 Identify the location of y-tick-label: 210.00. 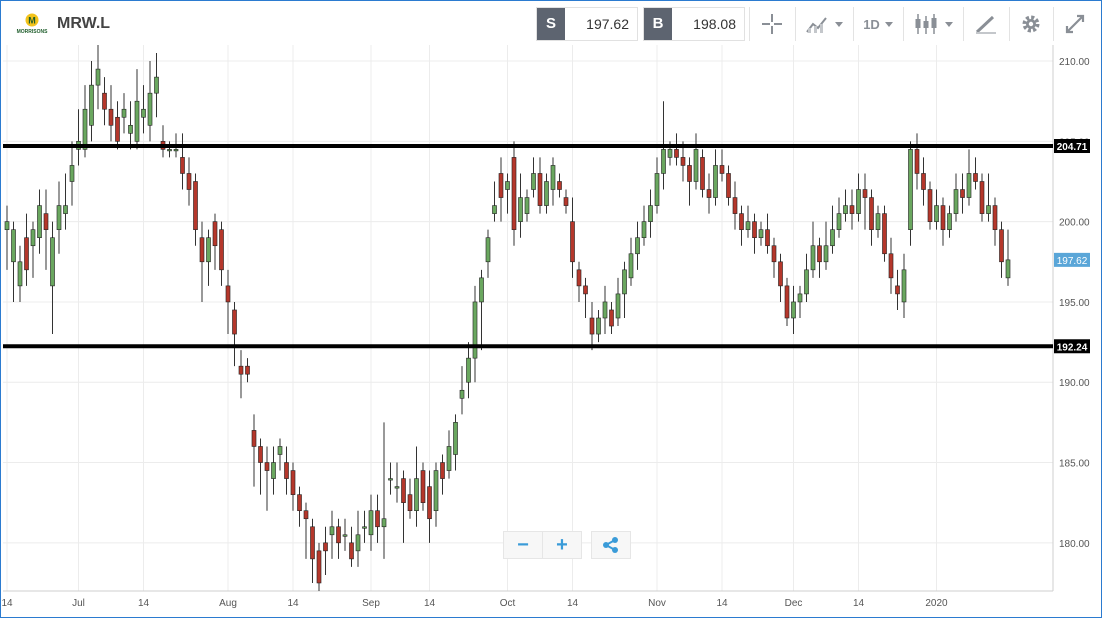
(1074, 62).